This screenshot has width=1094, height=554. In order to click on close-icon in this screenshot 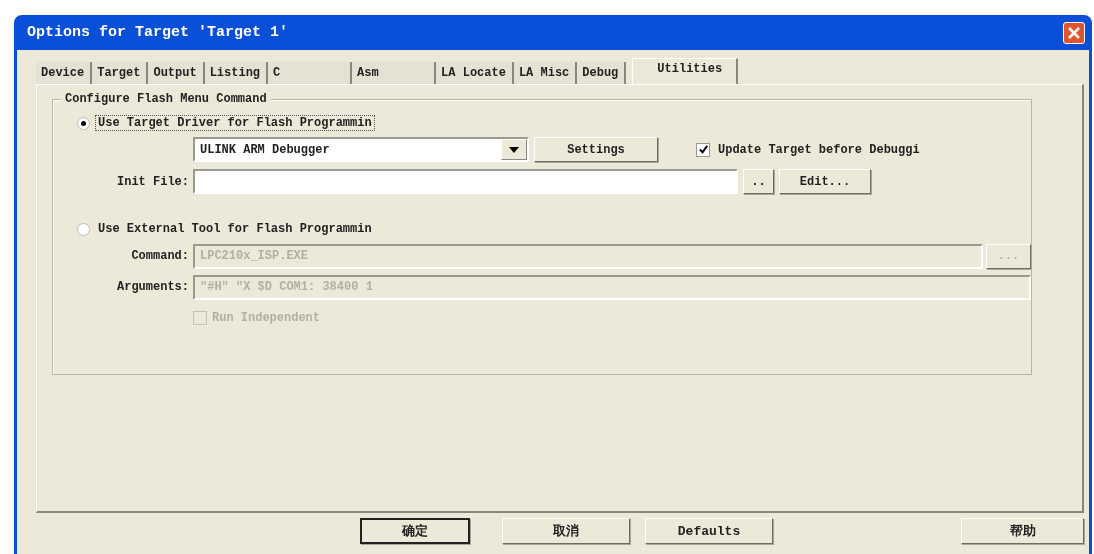, I will do `click(1074, 32)`.